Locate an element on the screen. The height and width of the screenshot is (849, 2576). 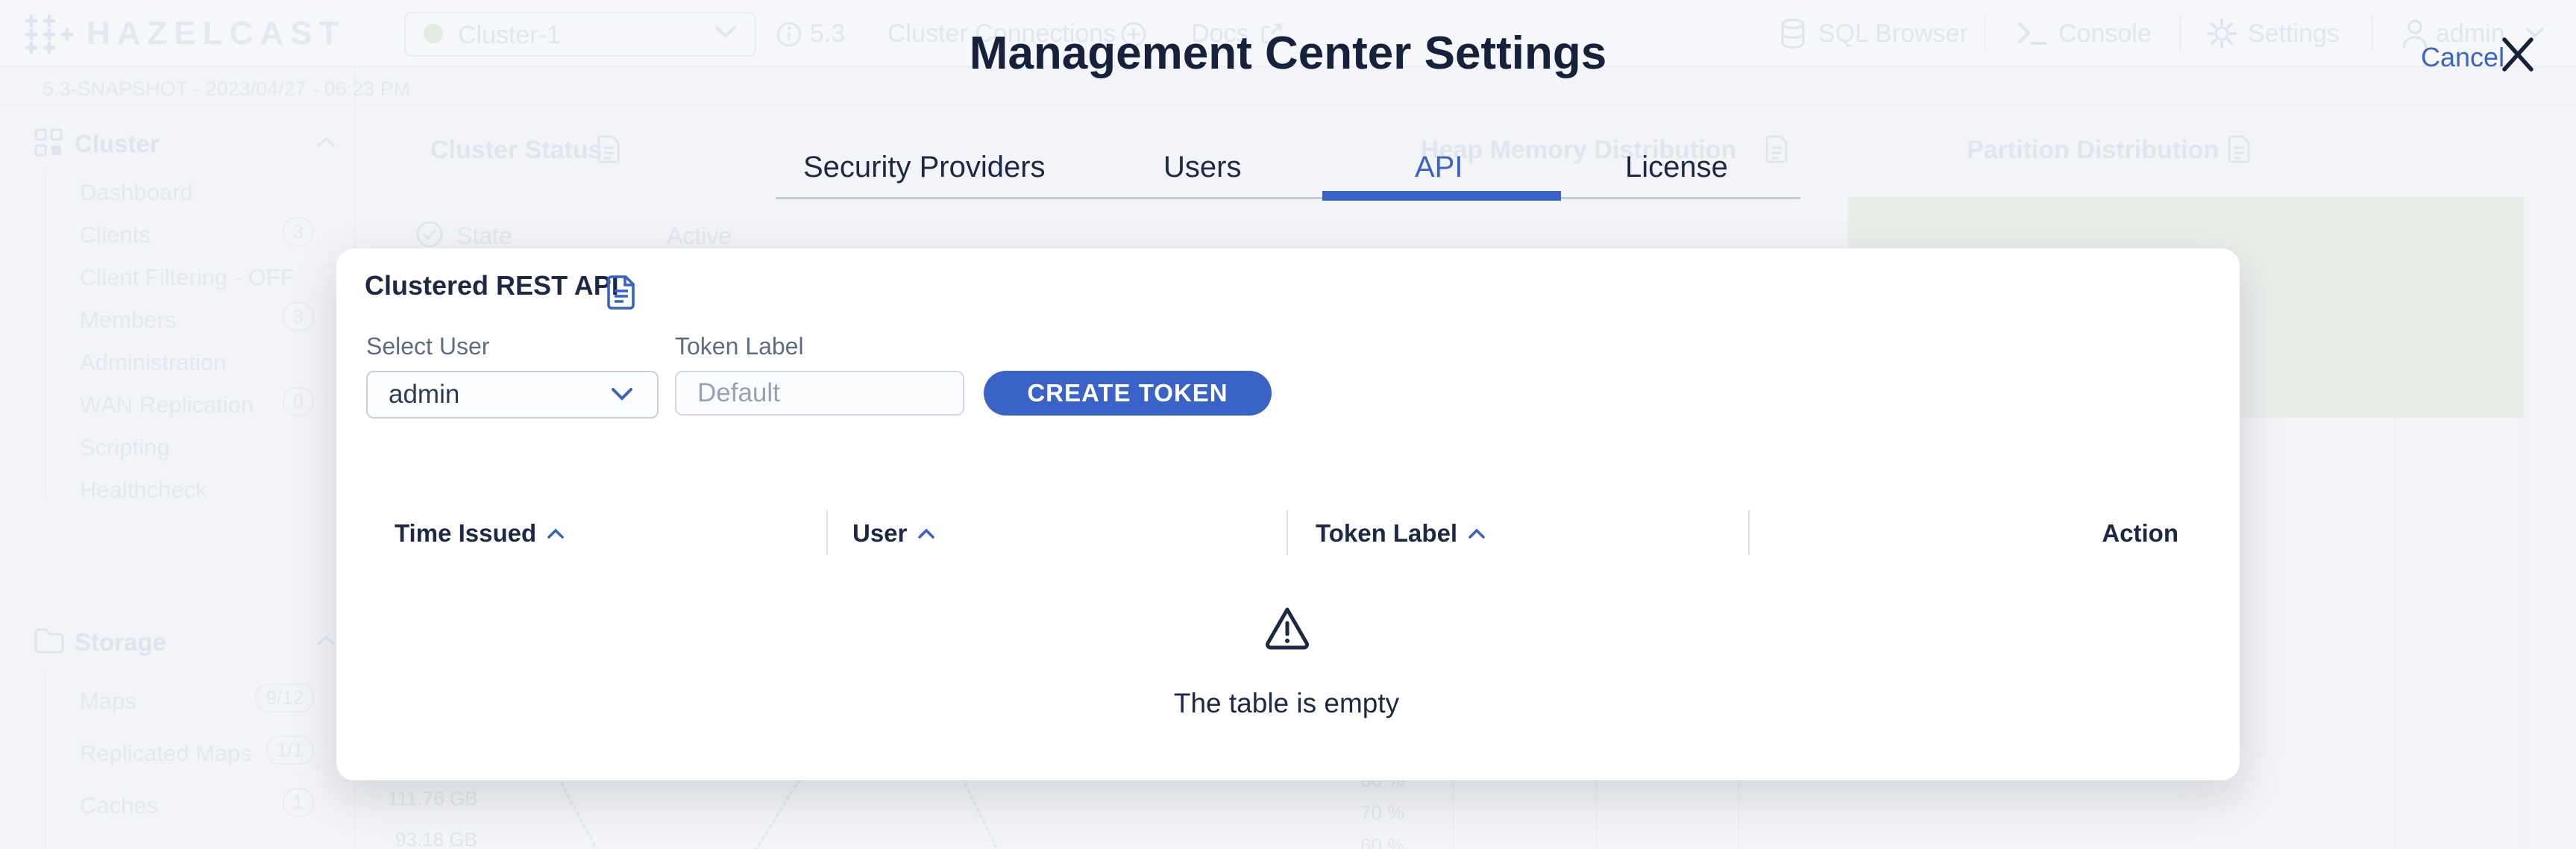
tab-security-providers: Security Providers is located at coordinates (925, 167).